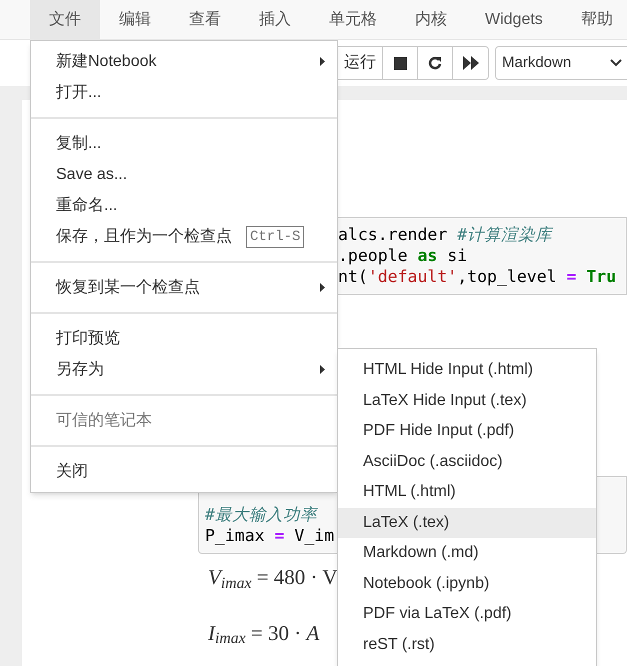  I want to click on code-line: P_imax = V_im, so click(269, 535).